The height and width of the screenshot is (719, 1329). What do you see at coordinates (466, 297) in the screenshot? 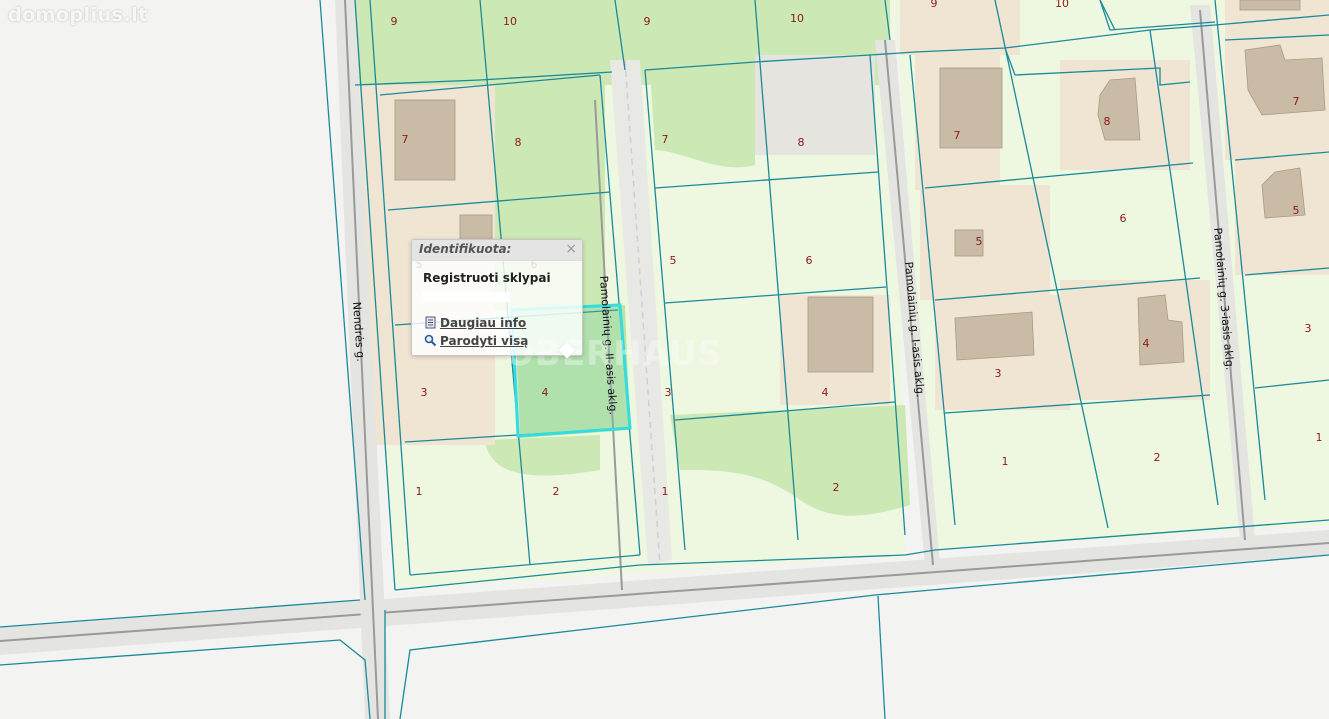
I see `popup-value-field` at bounding box center [466, 297].